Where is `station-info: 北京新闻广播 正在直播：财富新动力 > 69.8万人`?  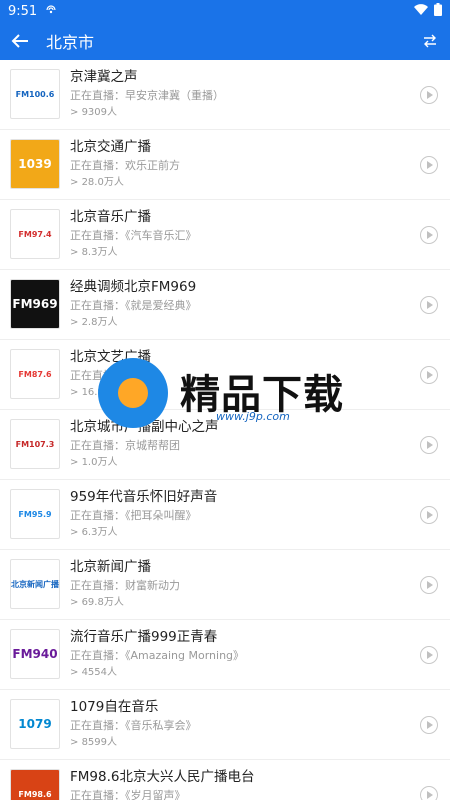 station-info: 北京新闻广播 正在直播：财富新动力 > 69.8万人 is located at coordinates (235, 584).